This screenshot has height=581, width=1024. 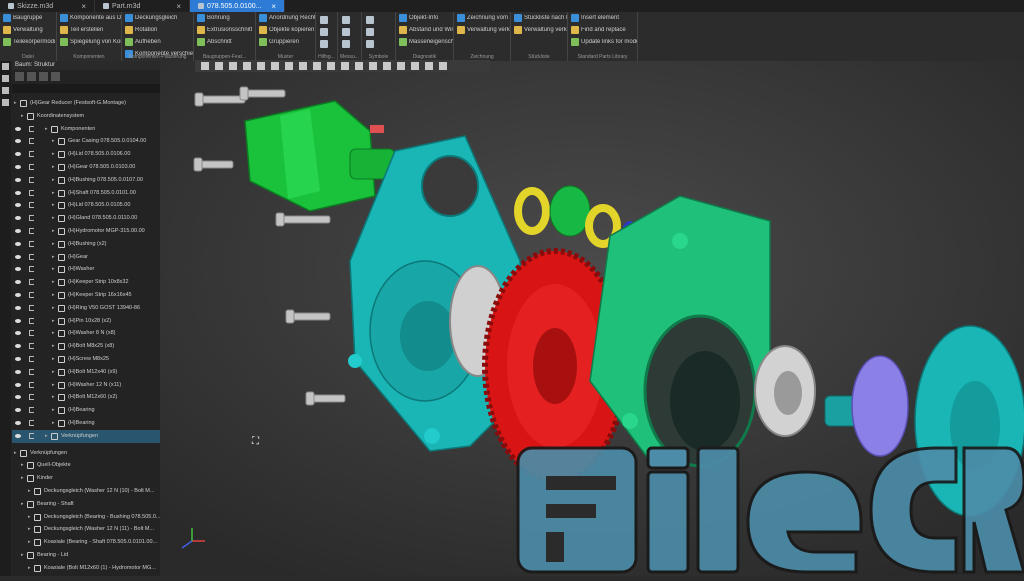 I want to click on ribbon-button: Gruppieren, so click(x=279, y=42).